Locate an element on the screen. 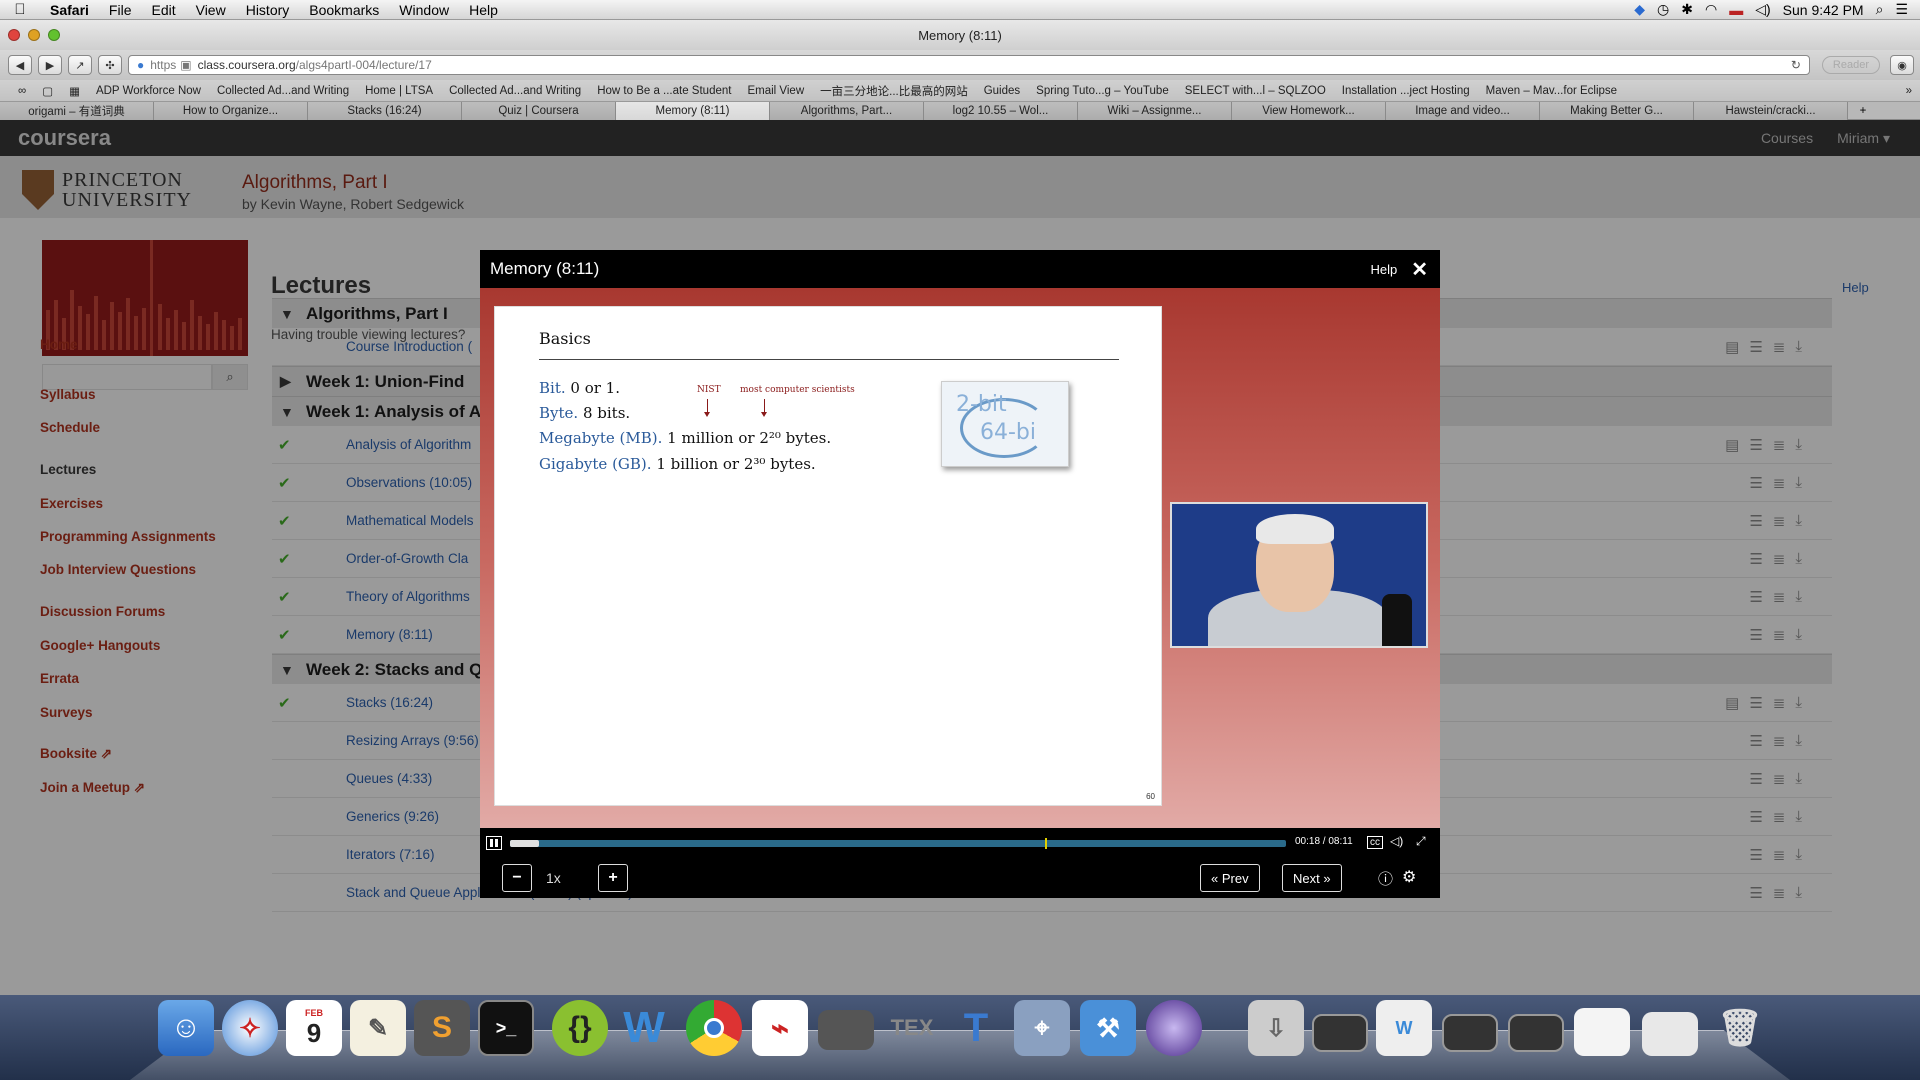 The width and height of the screenshot is (1920, 1080). textedit-icon: ✎ is located at coordinates (378, 1028).